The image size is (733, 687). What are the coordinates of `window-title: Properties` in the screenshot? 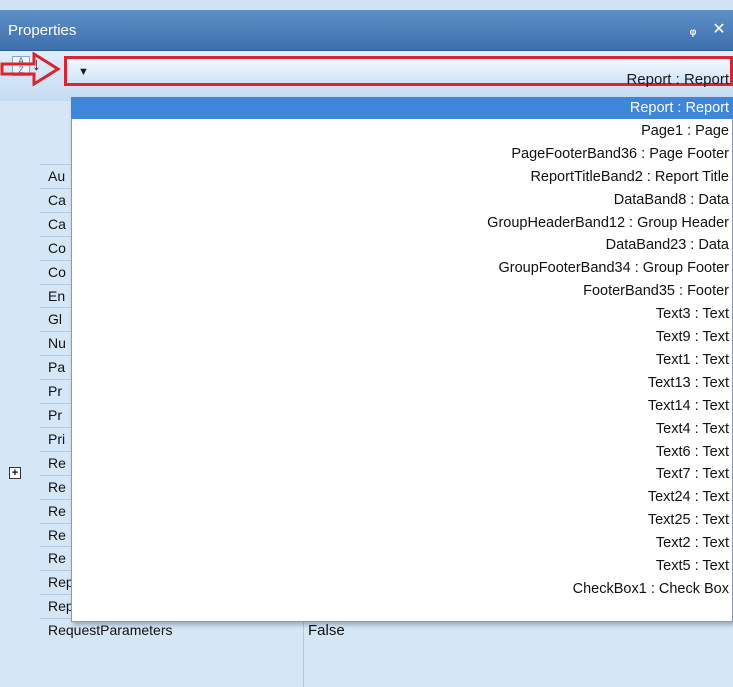 It's located at (42, 30).